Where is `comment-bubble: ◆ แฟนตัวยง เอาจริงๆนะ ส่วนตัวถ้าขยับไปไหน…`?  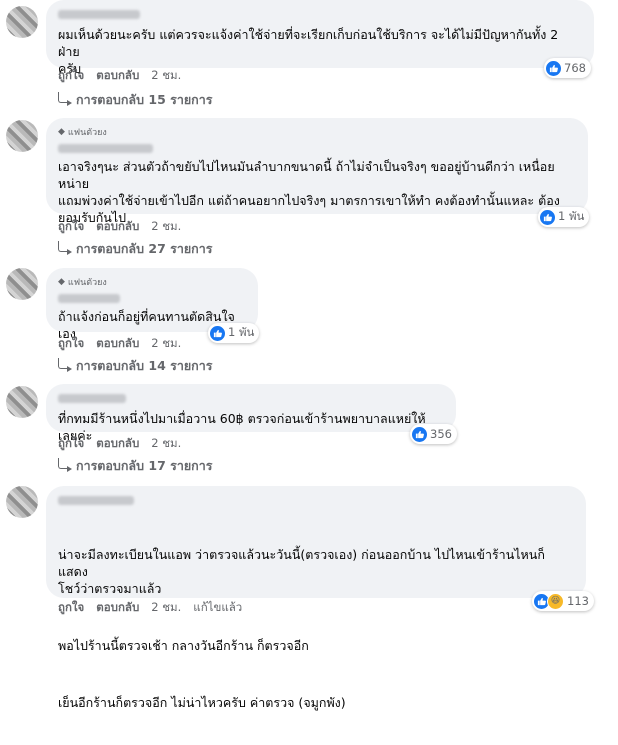
comment-bubble: ◆ แฟนตัวยง เอาจริงๆนะ ส่วนตัวถ้าขยับไปไหน… is located at coordinates (317, 171).